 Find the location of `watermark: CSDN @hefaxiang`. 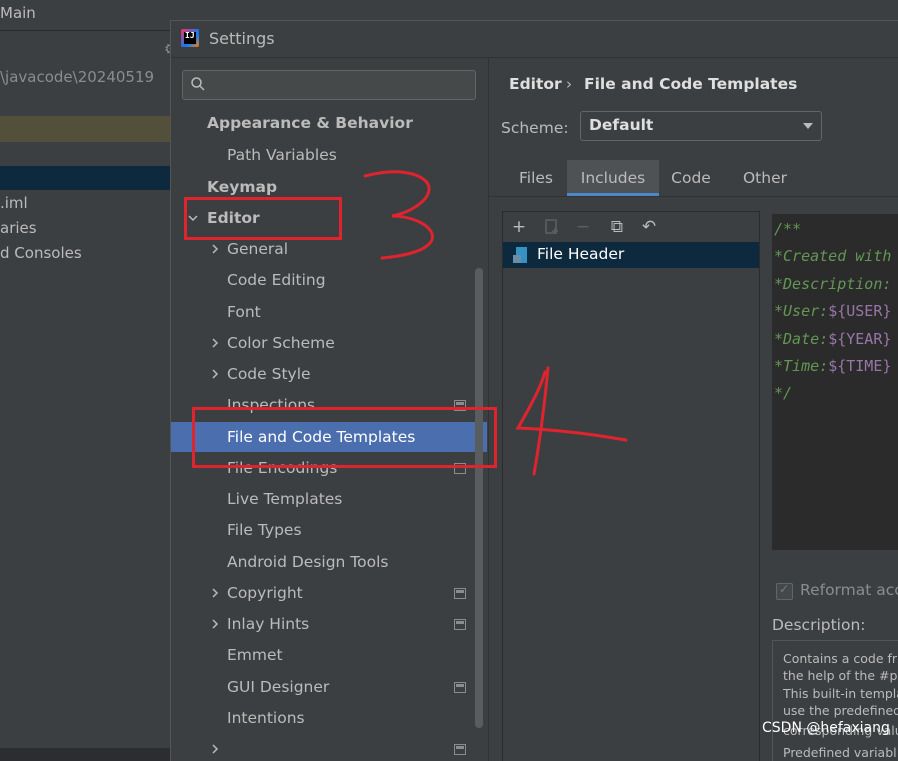

watermark: CSDN @hefaxiang is located at coordinates (826, 728).